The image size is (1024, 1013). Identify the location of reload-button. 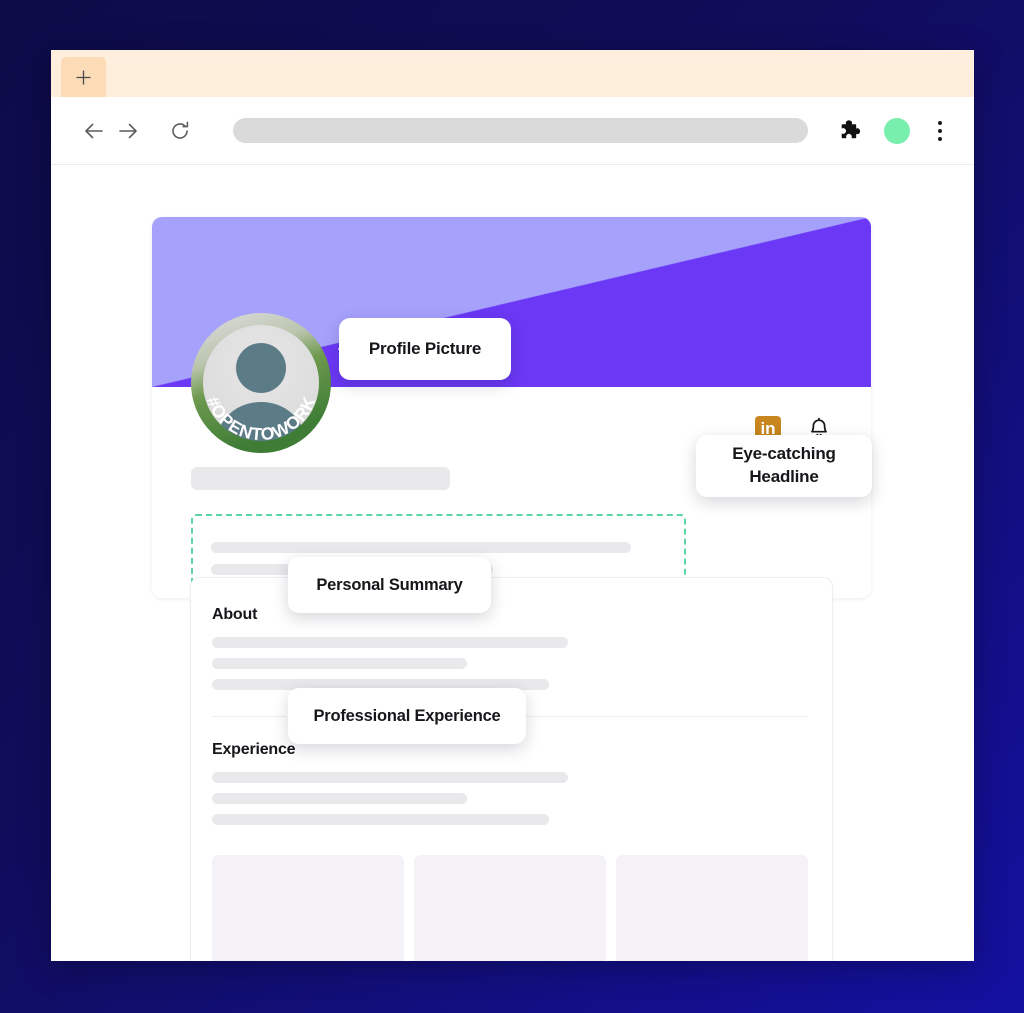
(180, 131).